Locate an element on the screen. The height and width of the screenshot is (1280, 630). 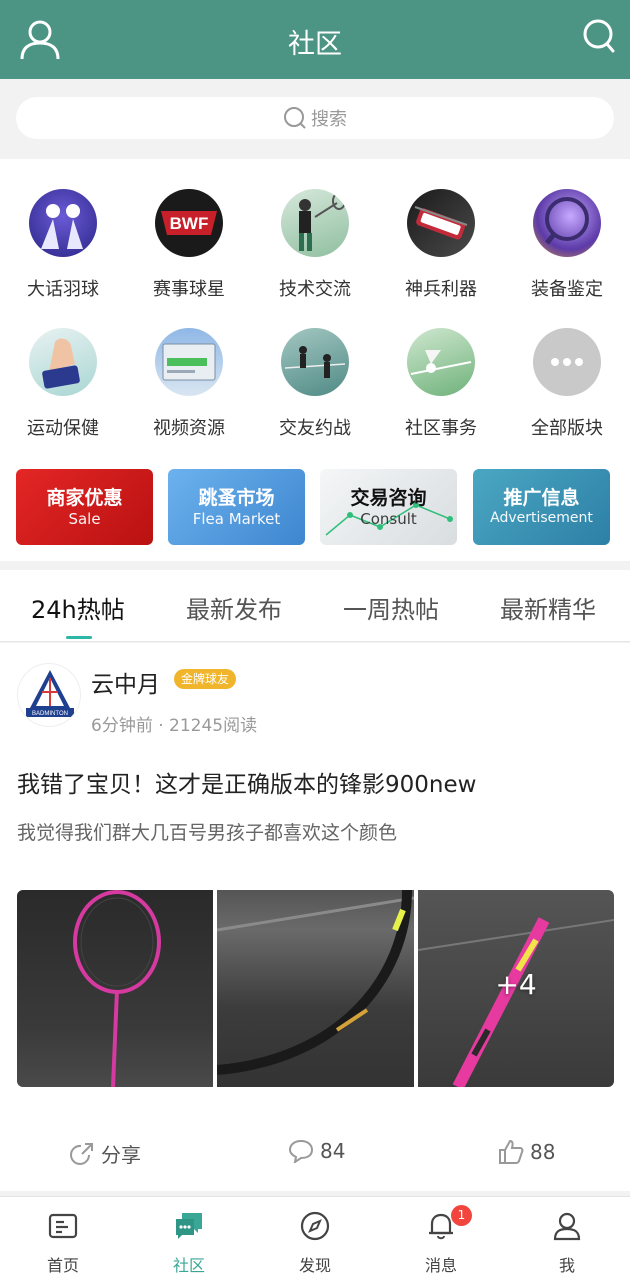
banner-subtitle: Flea Market is located at coordinates (236, 519).